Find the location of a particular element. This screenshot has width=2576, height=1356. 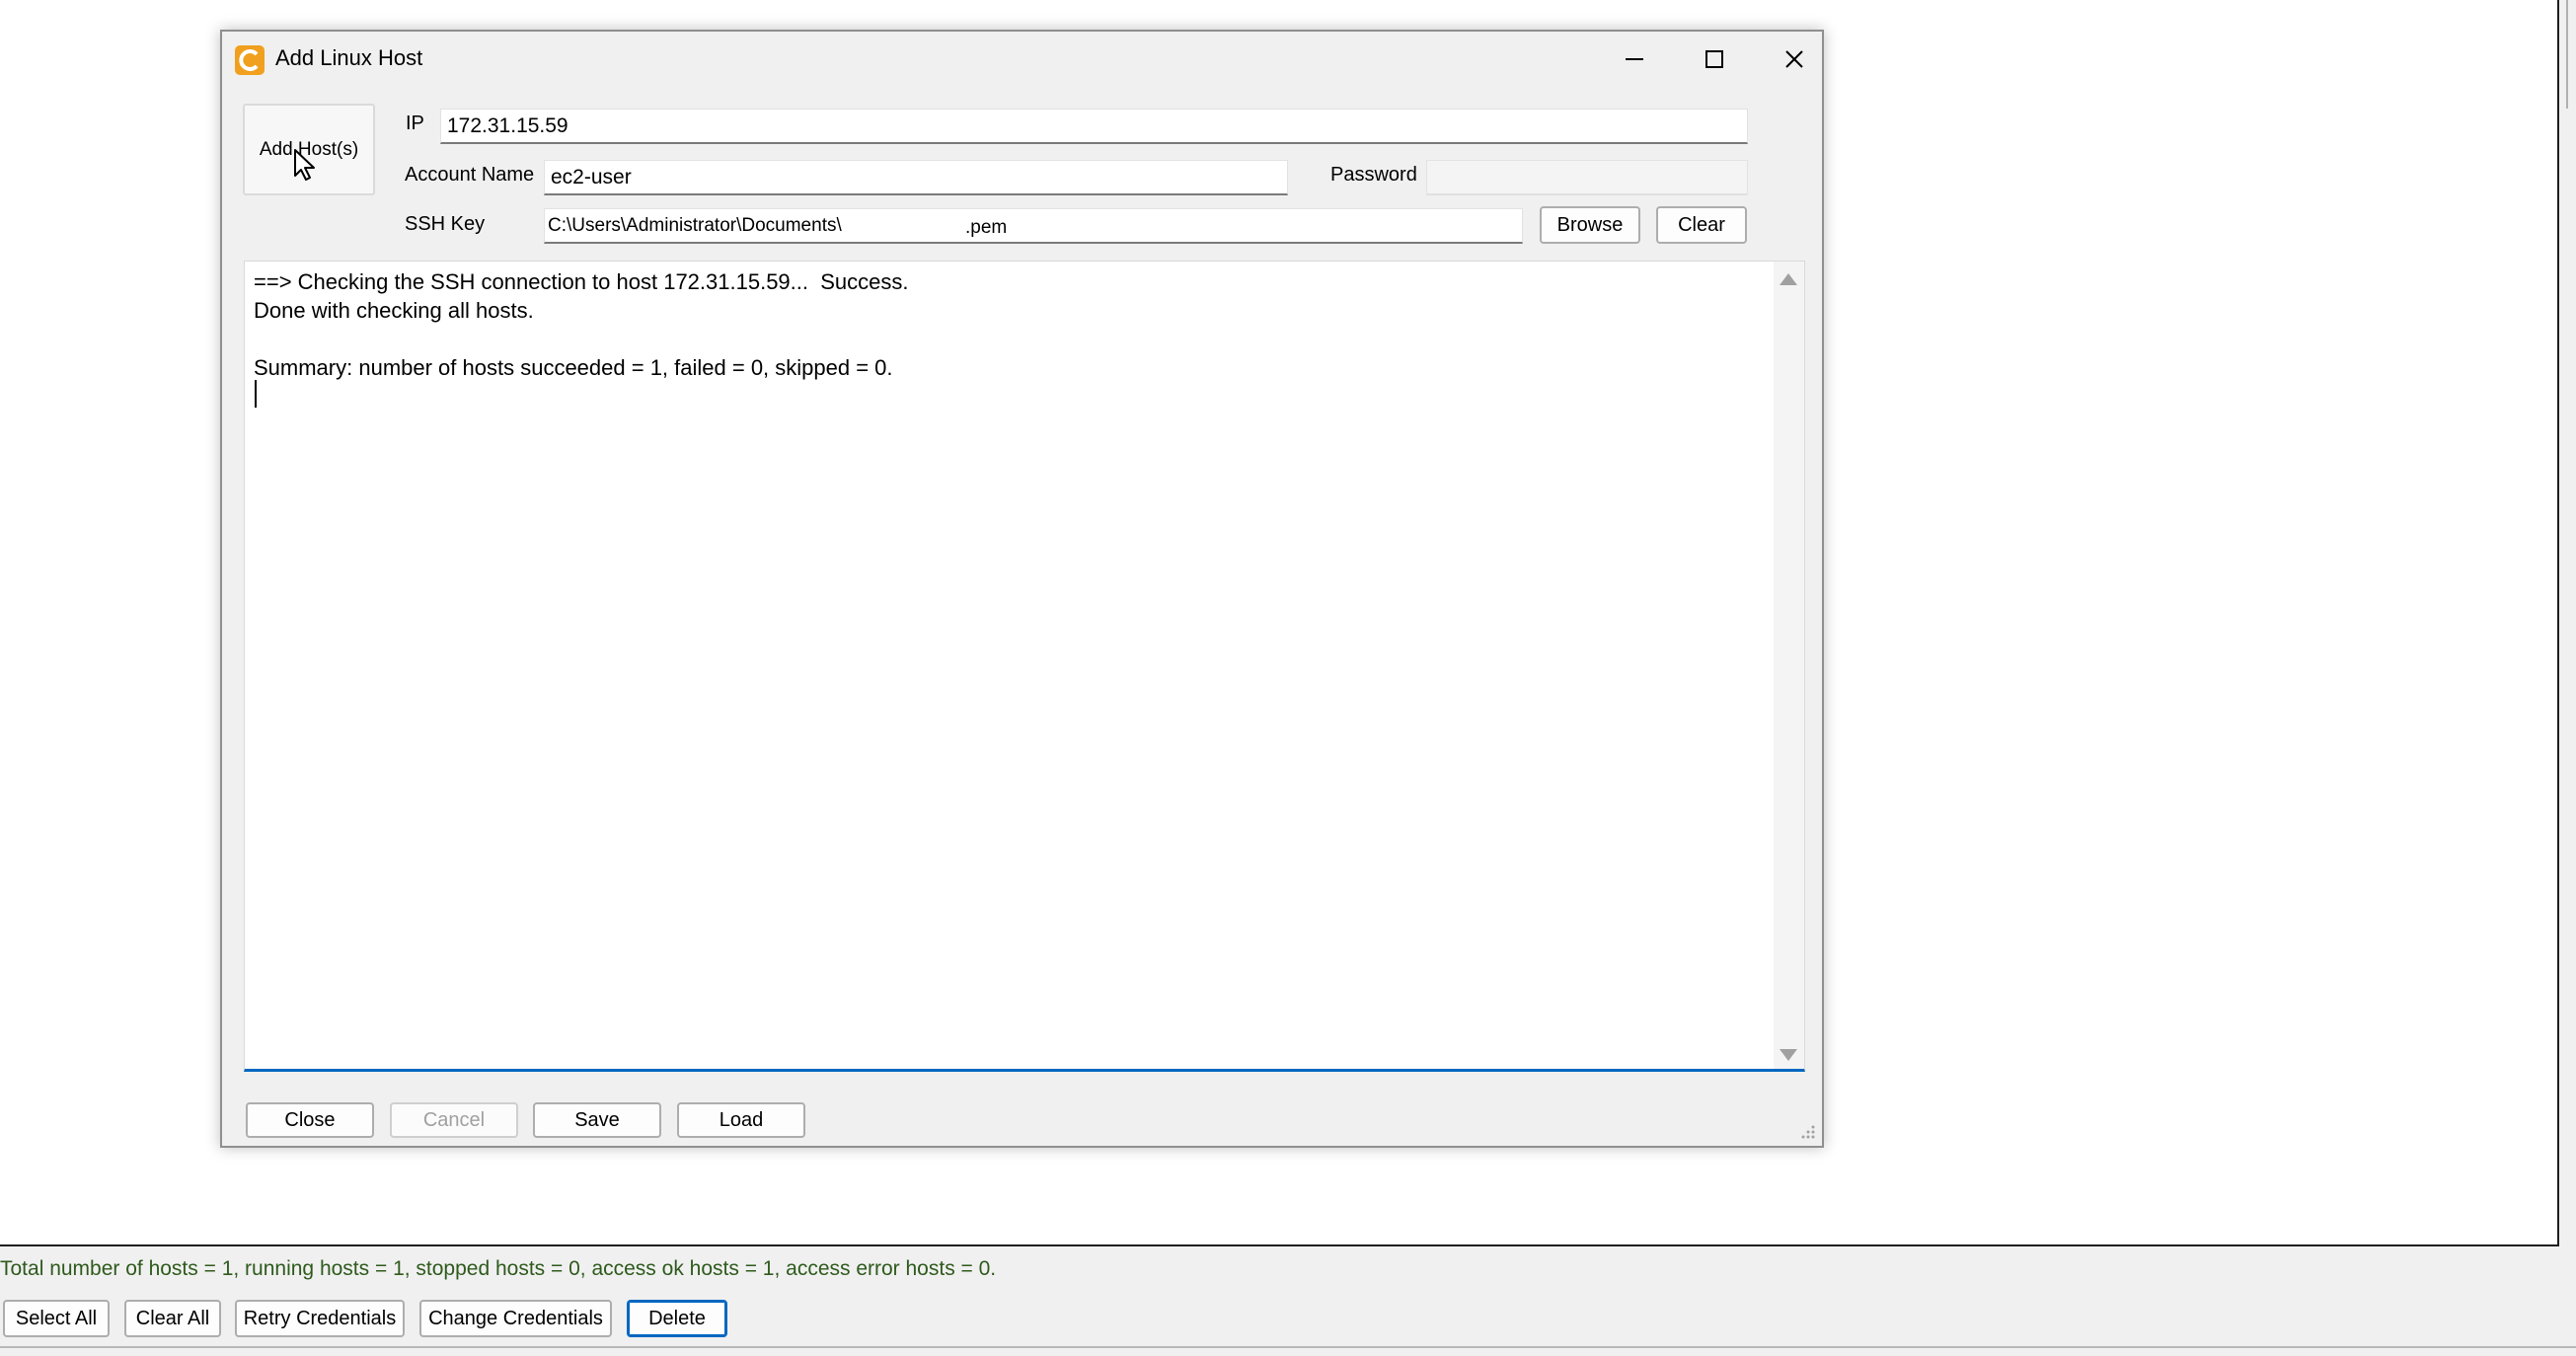

cancel-button: Cancel is located at coordinates (454, 1120).